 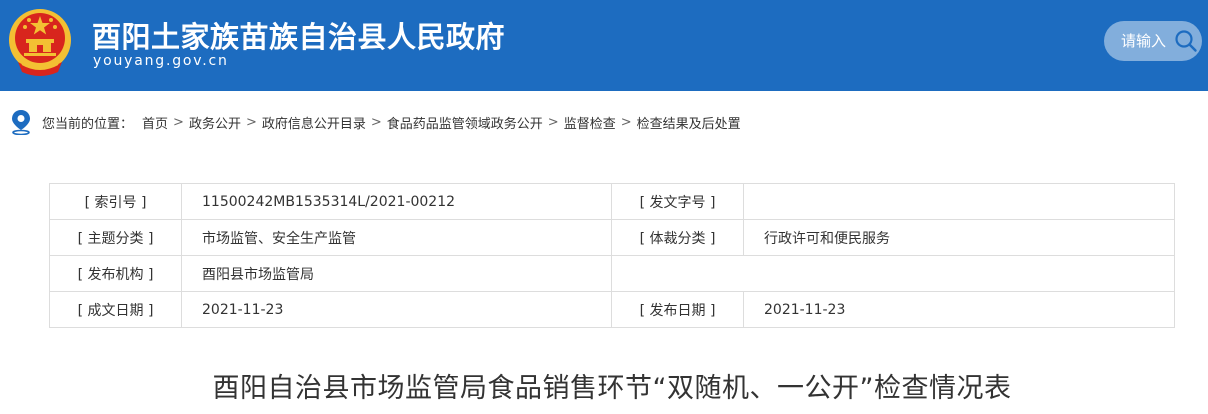 I want to click on table-row: [ 主题分类 ] 市场监管、安全生产监管 [ 体裁分类 ] 行政许可和便民服务, so click(x=612, y=237).